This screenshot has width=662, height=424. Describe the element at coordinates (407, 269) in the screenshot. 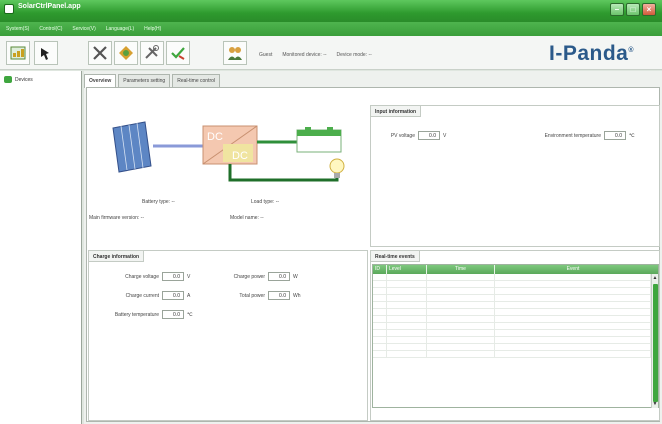

I see `col-level: Level` at that location.